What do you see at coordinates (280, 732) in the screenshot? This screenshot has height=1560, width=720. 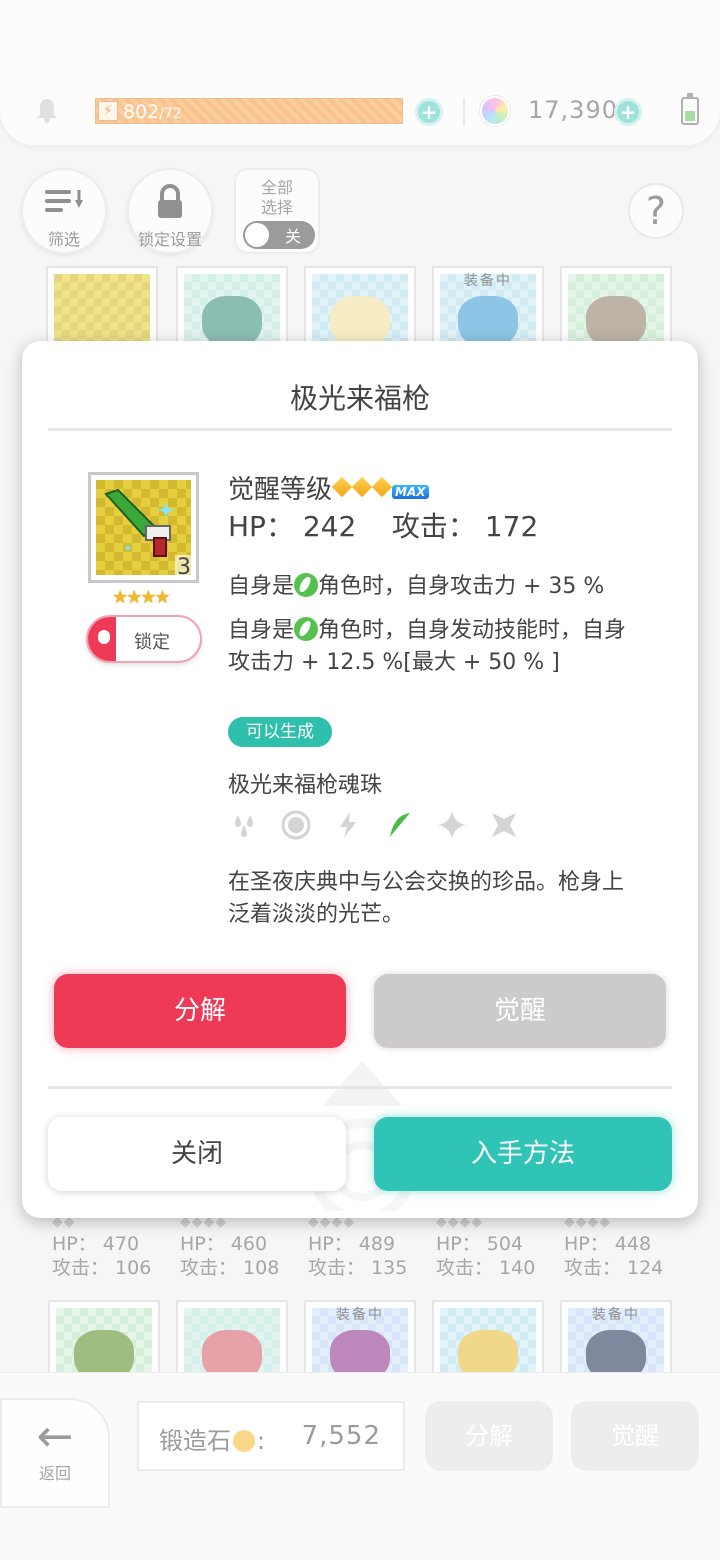 I see `craftable-badge: 可以生成` at bounding box center [280, 732].